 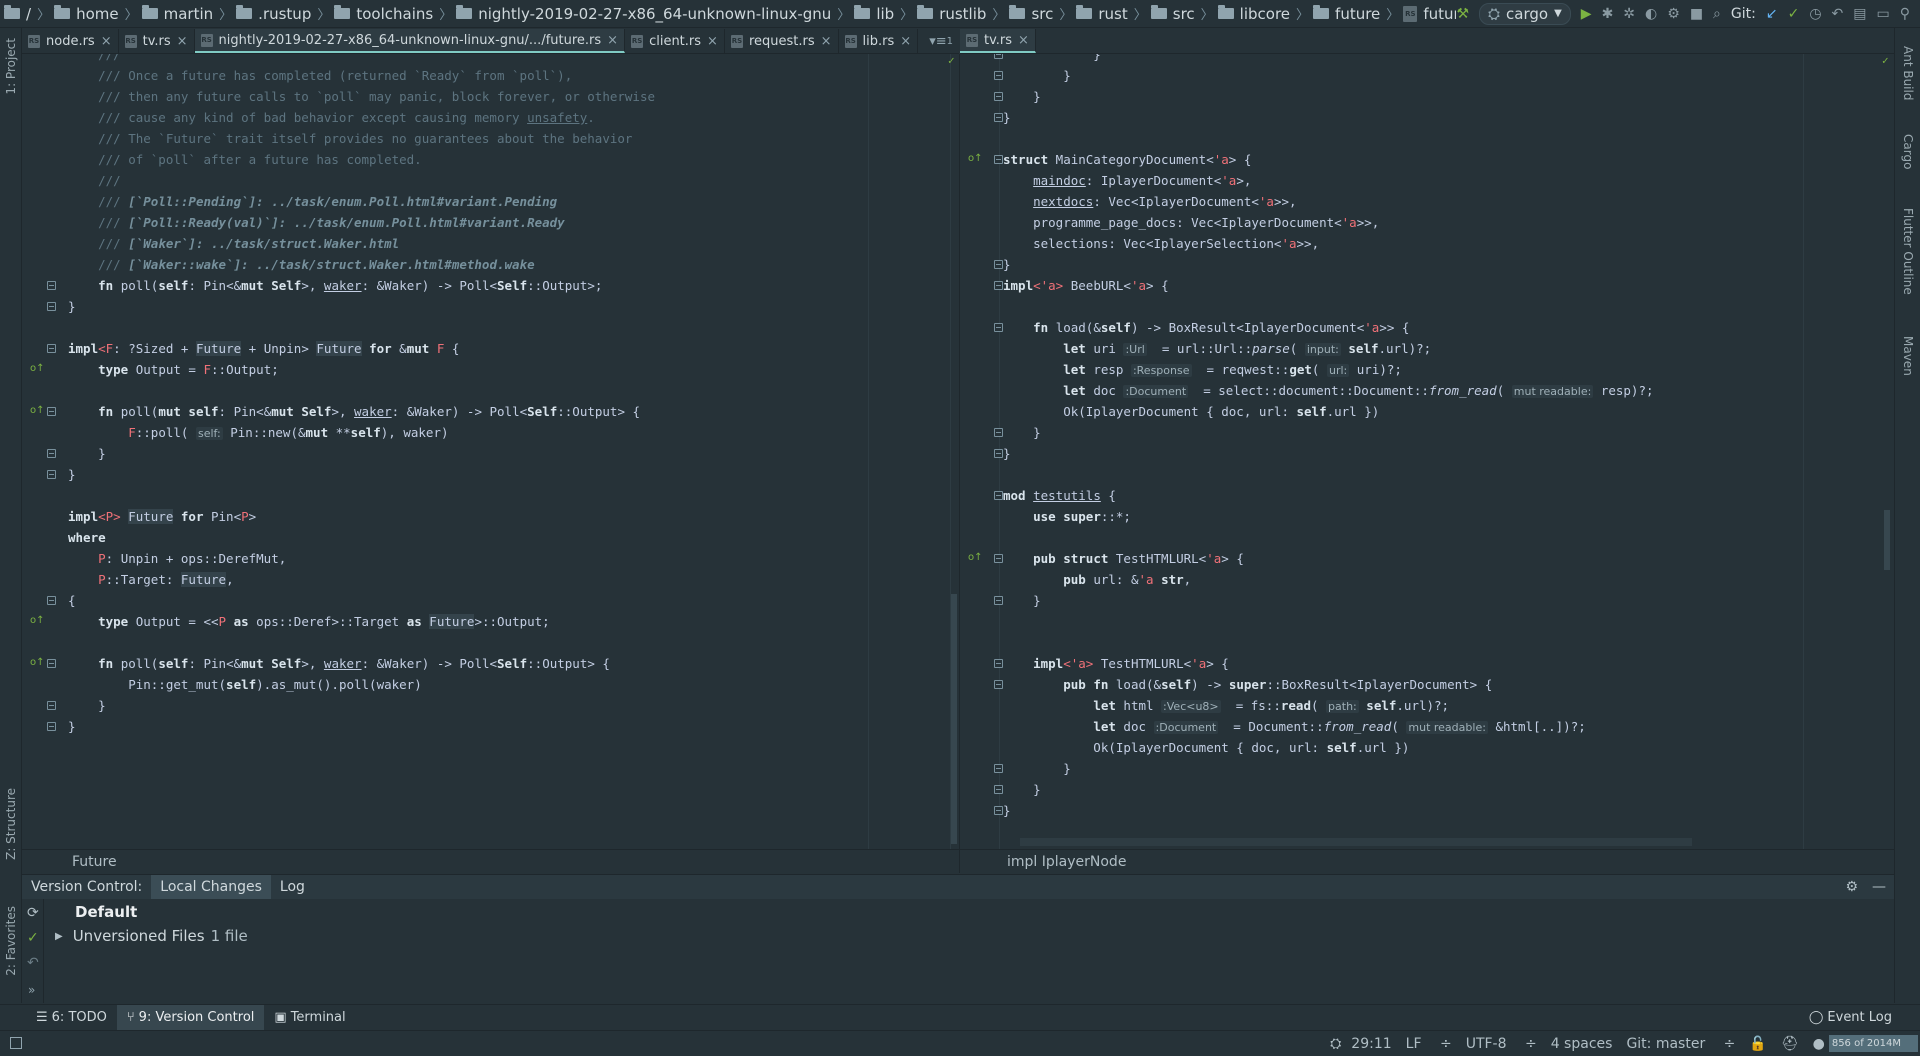 I want to click on run-configuration-select: ⛭ cargo ▼, so click(x=1525, y=13).